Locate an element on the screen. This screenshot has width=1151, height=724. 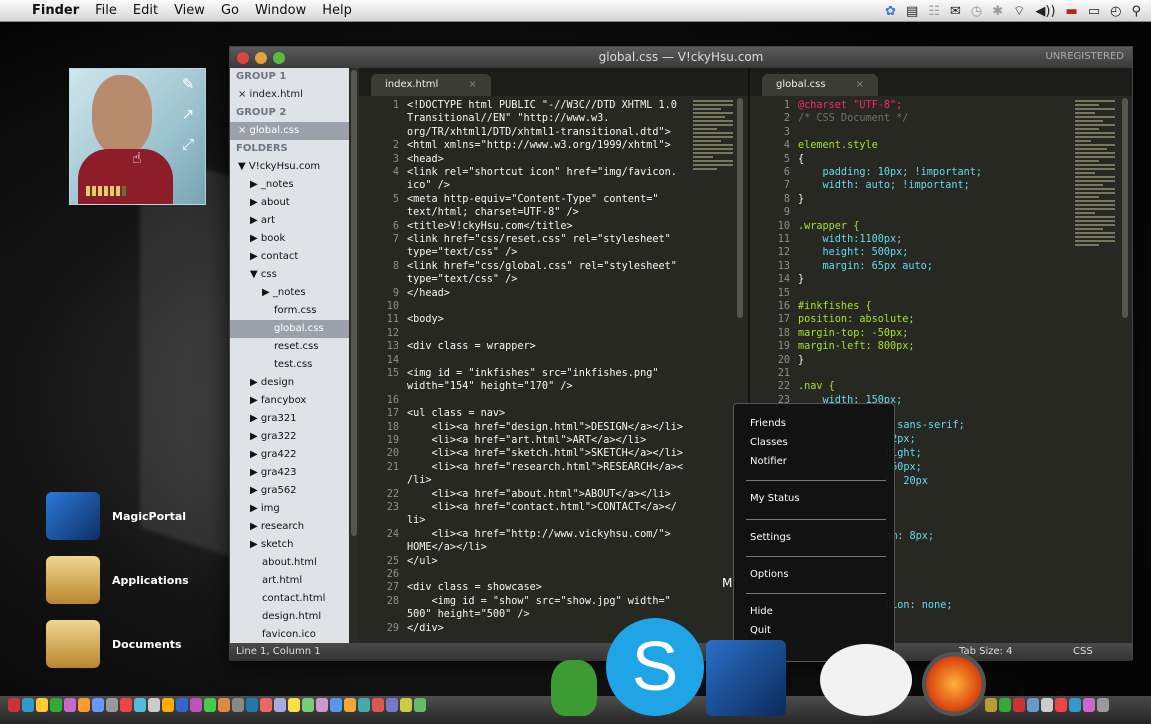
menu-item-classes: Classes is located at coordinates (769, 442).